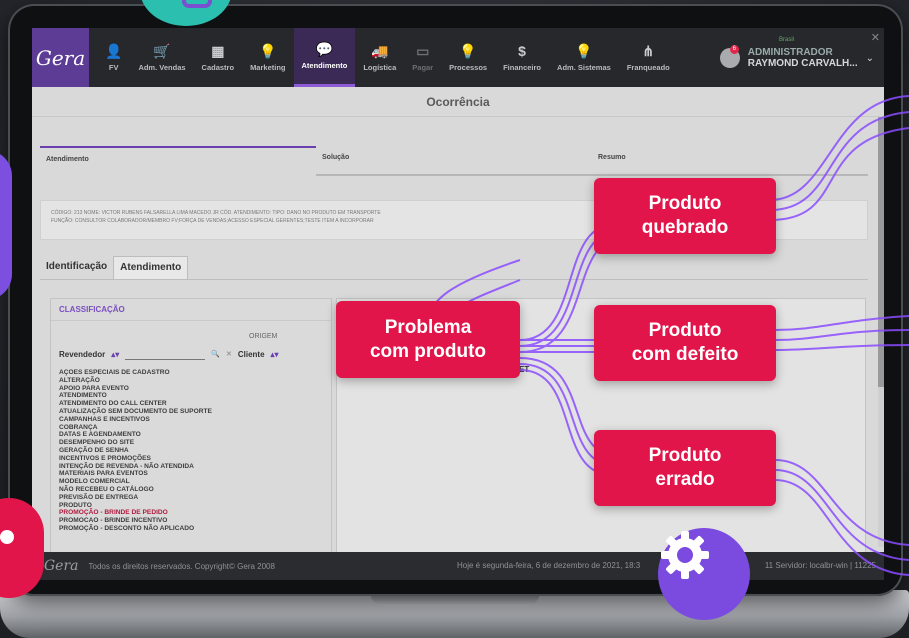 This screenshot has width=909, height=638. I want to click on nav-item-atendimento: 💬 Atendimento, so click(324, 57).